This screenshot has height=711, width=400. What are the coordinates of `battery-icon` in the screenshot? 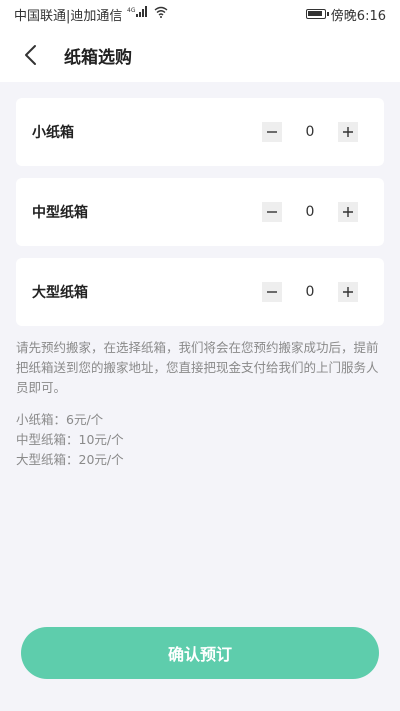 It's located at (317, 14).